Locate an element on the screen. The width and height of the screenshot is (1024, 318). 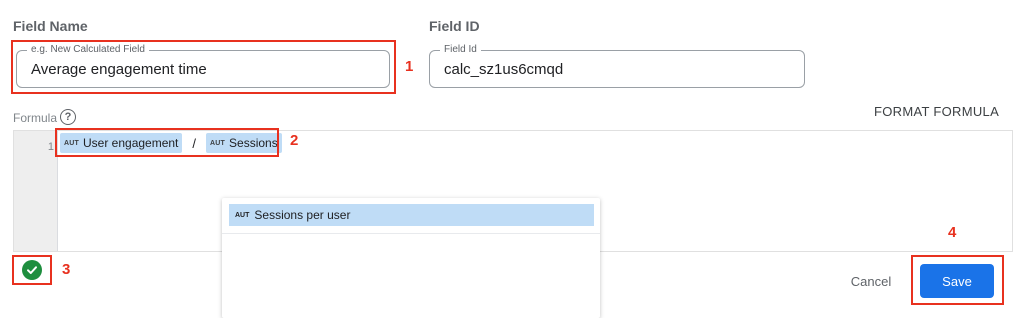
annotation-box-field-name is located at coordinates (203, 67).